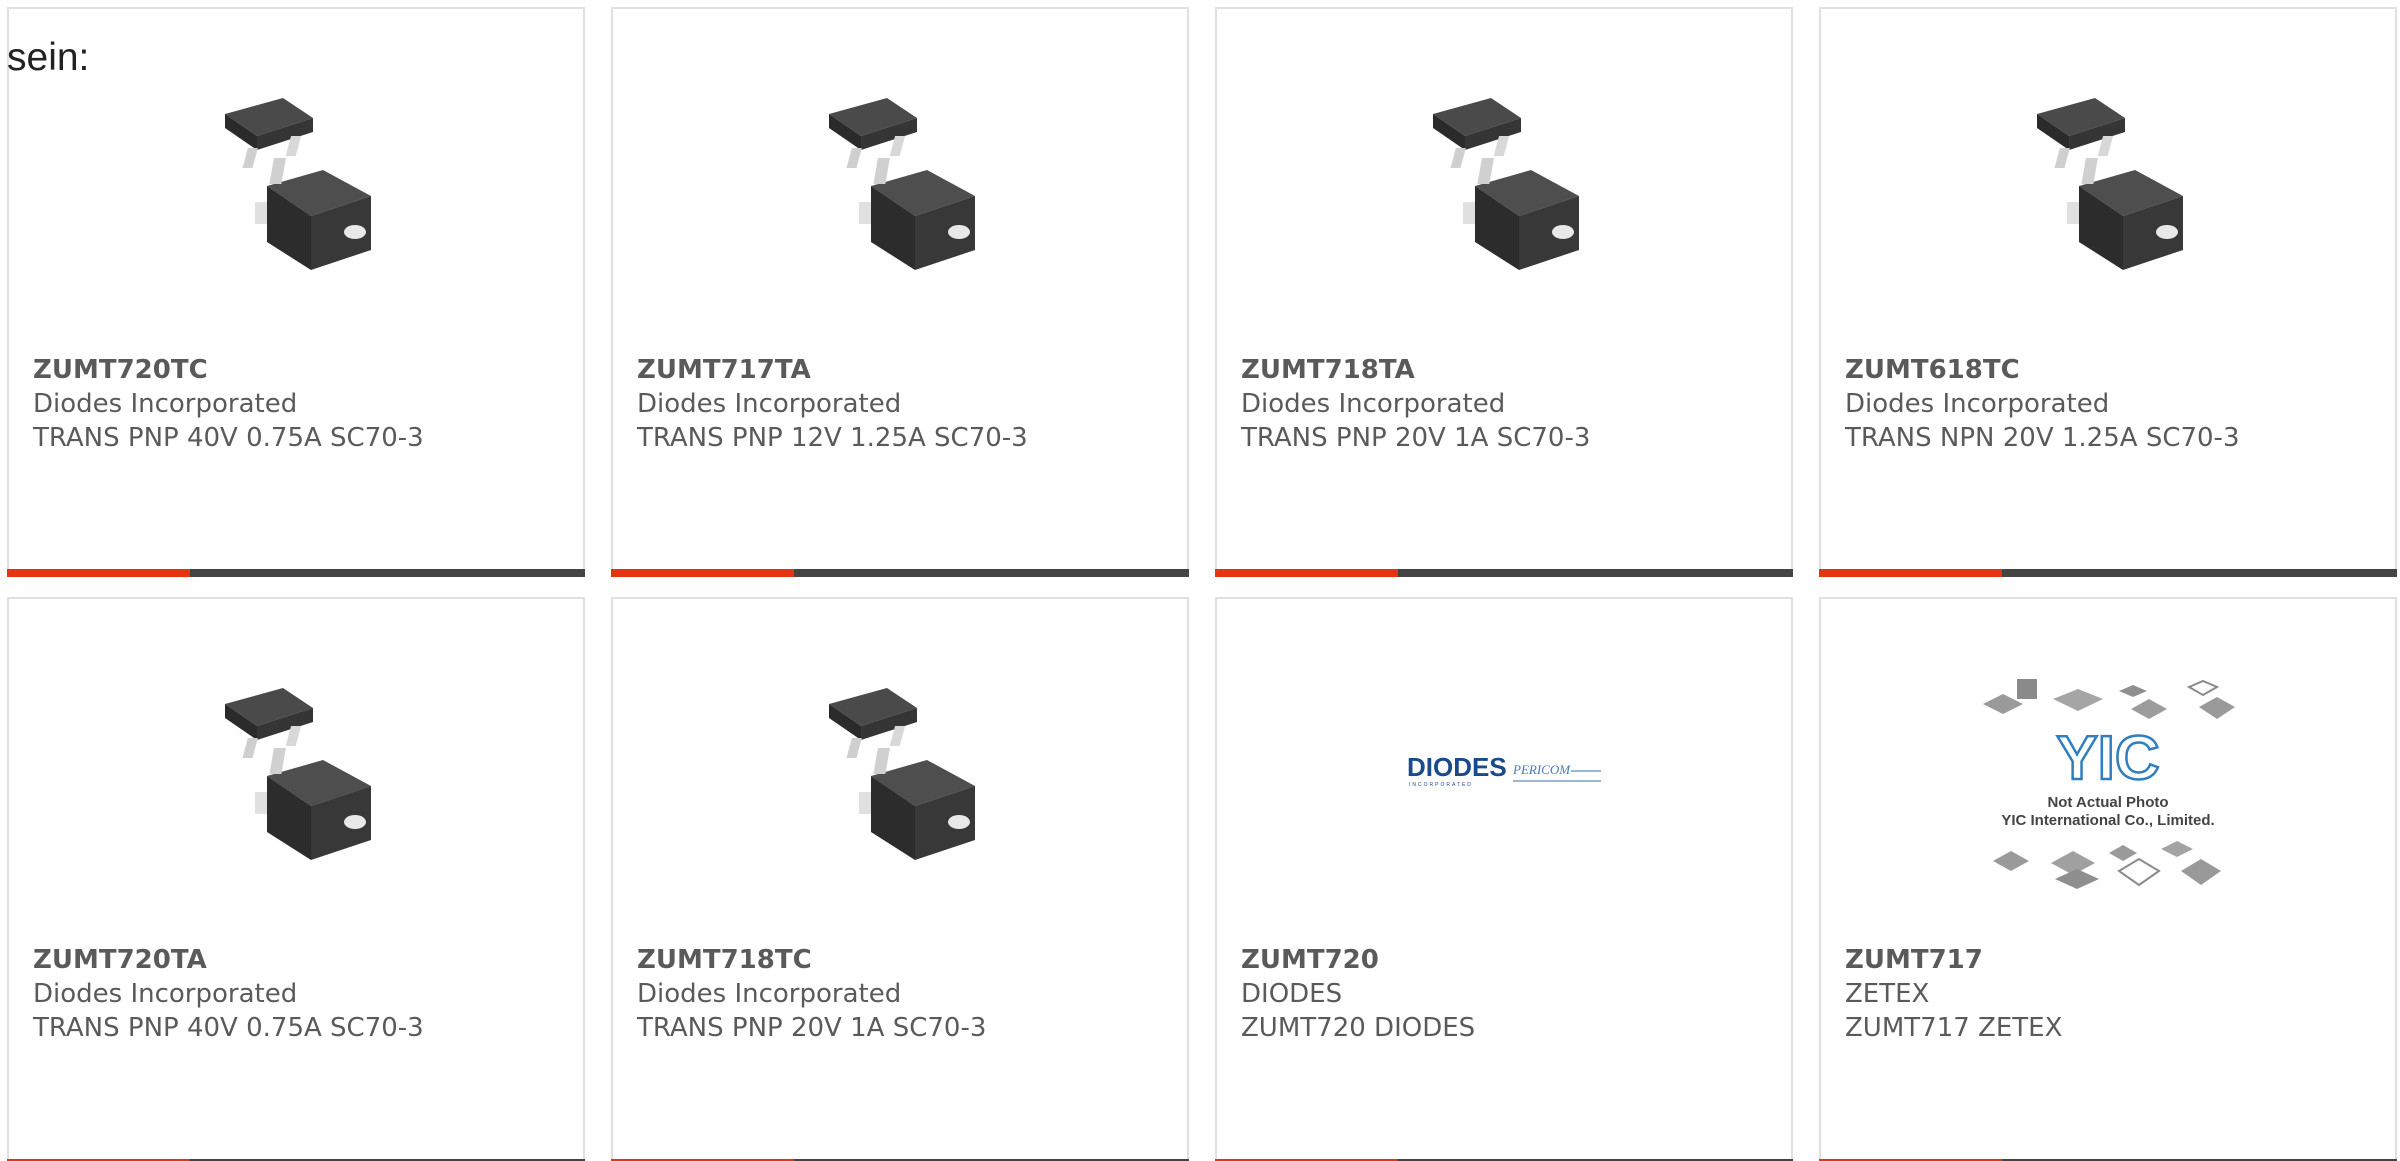 The height and width of the screenshot is (1161, 2400). Describe the element at coordinates (1457, 767) in the screenshot. I see `diodes-logo-text: DIODES` at that location.